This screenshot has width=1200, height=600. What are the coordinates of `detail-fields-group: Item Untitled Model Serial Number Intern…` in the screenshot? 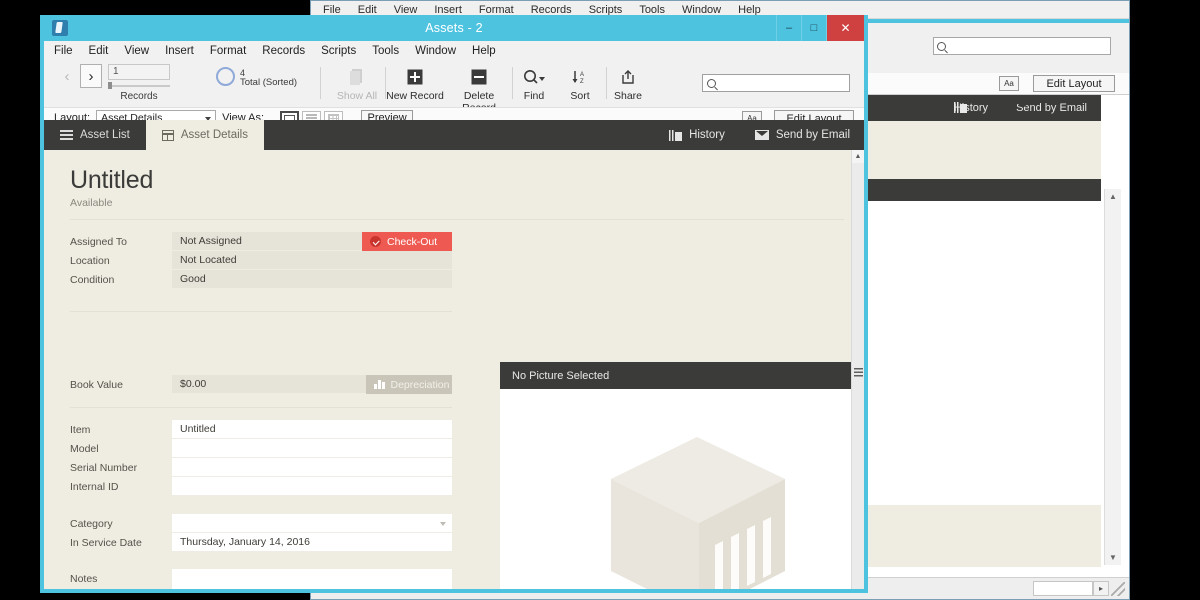 It's located at (261, 458).